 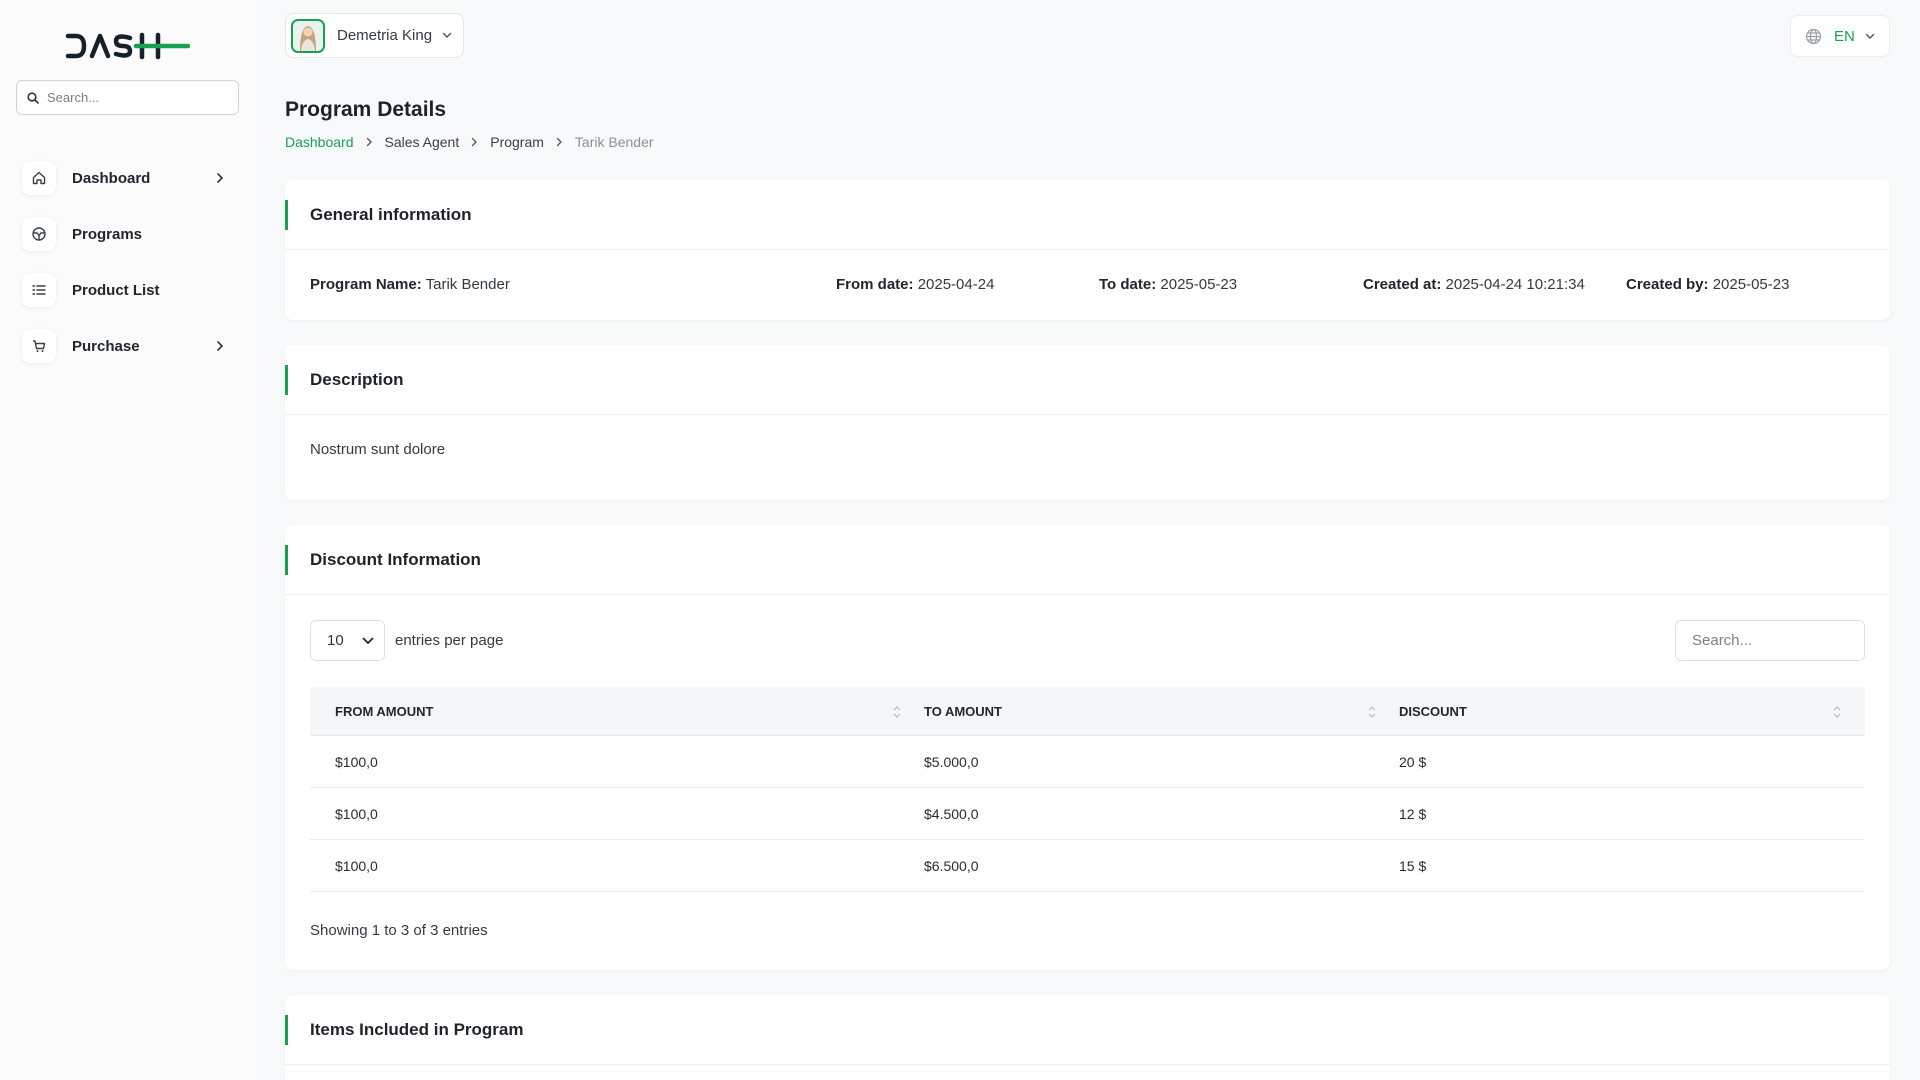 I want to click on sidebar-item-label: Product List, so click(x=116, y=290).